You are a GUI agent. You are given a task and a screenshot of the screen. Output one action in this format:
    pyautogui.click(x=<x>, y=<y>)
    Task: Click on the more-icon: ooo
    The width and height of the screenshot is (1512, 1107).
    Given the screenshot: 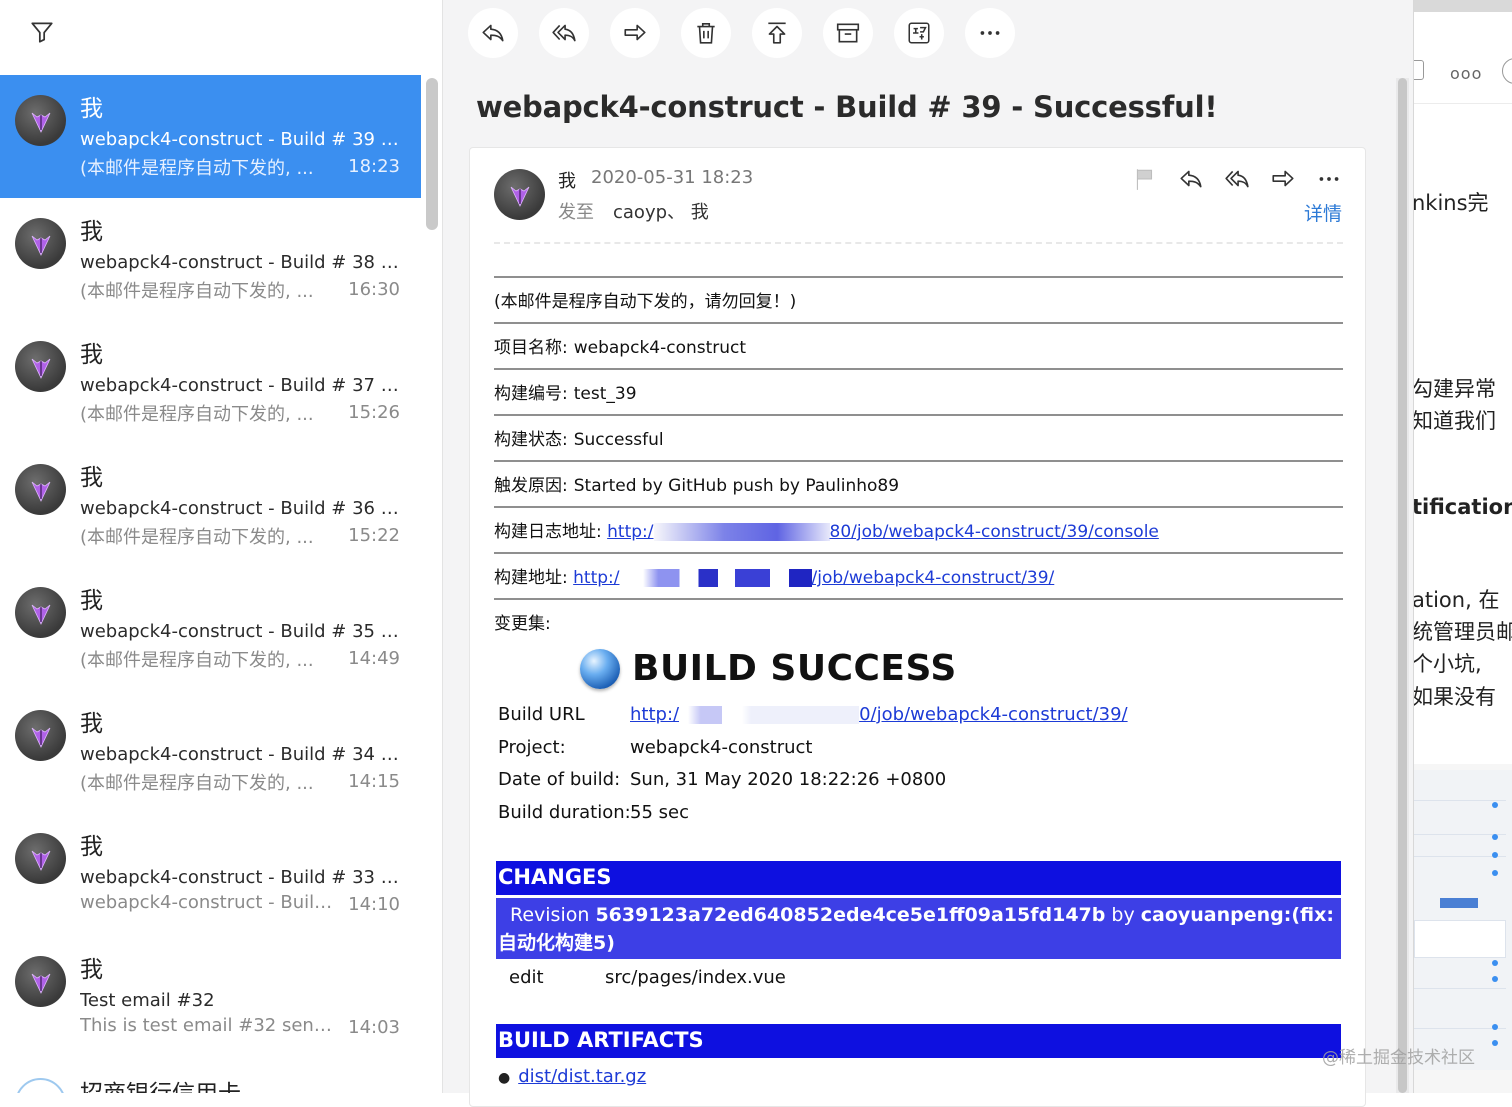 What is the action you would take?
    pyautogui.click(x=1466, y=73)
    